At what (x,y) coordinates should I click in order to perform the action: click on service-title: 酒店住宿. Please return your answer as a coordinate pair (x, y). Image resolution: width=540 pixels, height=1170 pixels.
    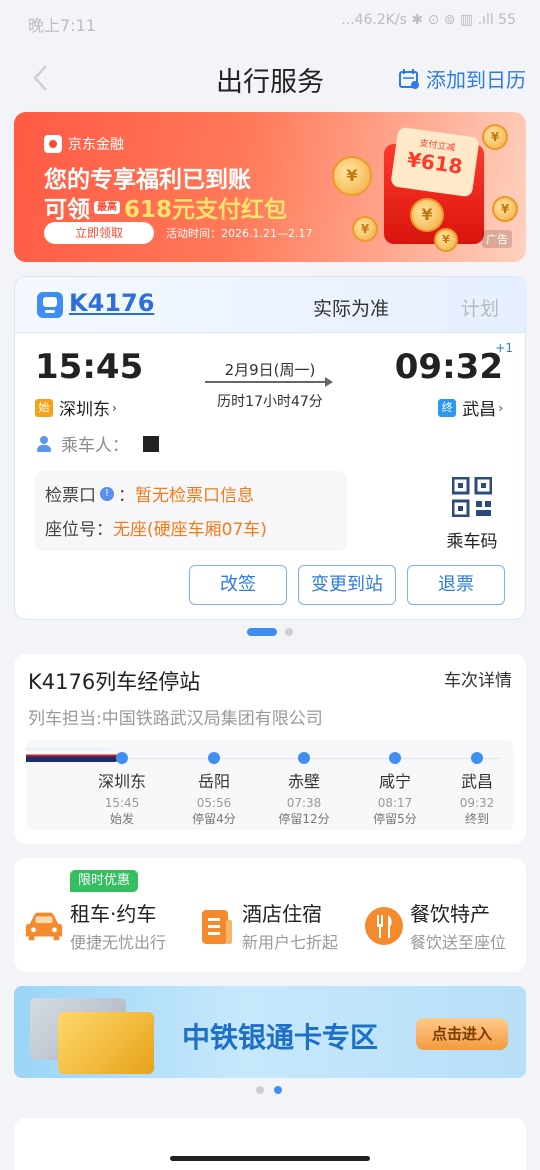
    Looking at the image, I should click on (282, 914).